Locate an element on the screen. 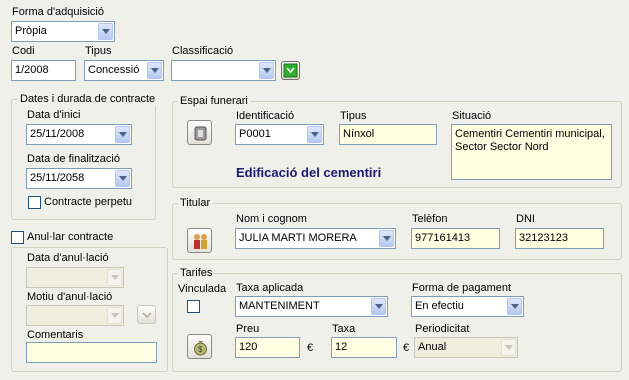 The image size is (629, 380). nom-value: JULIA MARTI MORERA is located at coordinates (298, 238).